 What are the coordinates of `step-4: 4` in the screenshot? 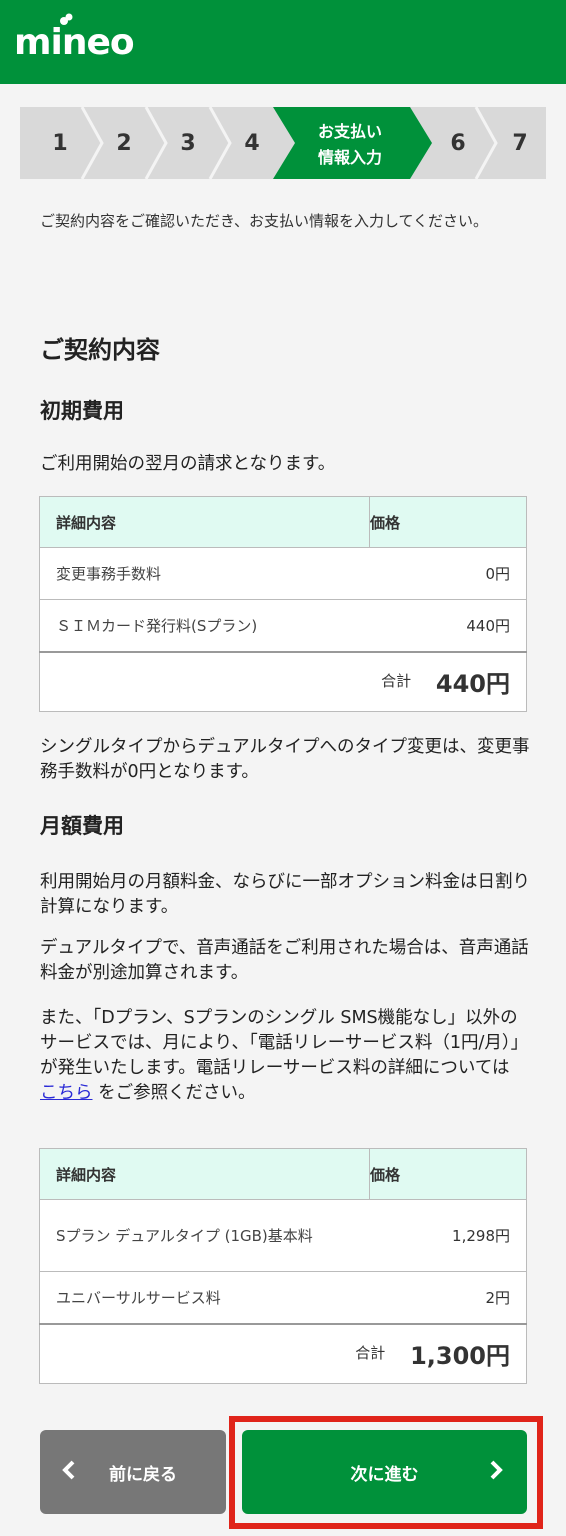 It's located at (252, 143).